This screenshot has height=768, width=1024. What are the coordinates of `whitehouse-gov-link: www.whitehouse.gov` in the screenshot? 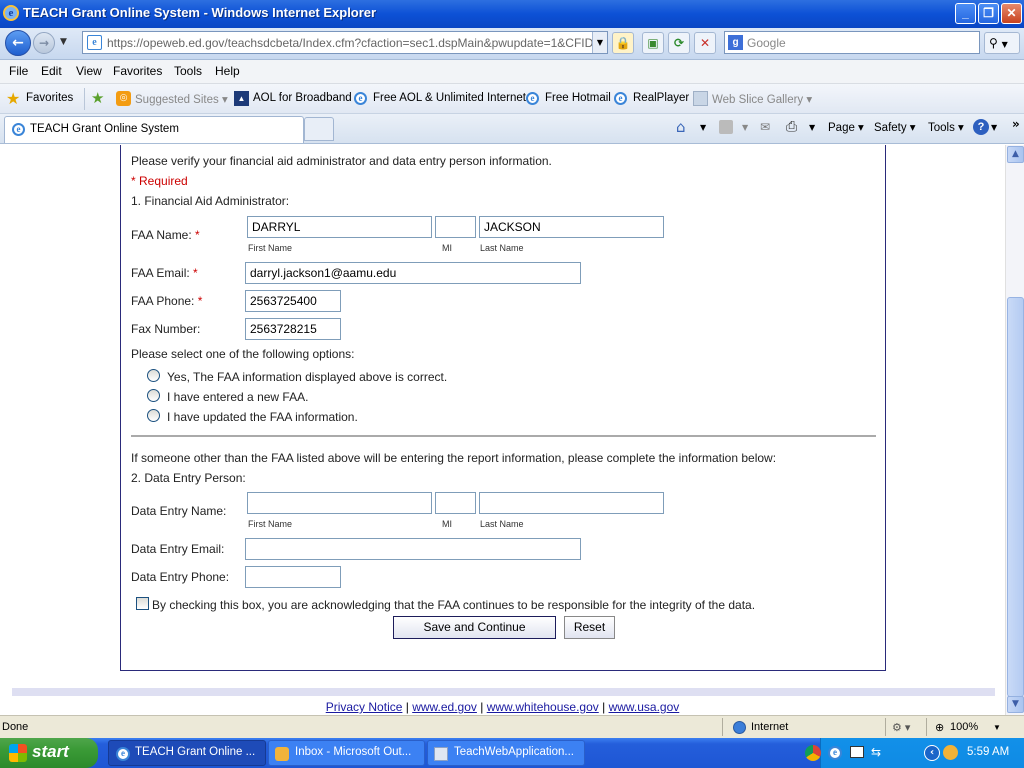 It's located at (543, 707).